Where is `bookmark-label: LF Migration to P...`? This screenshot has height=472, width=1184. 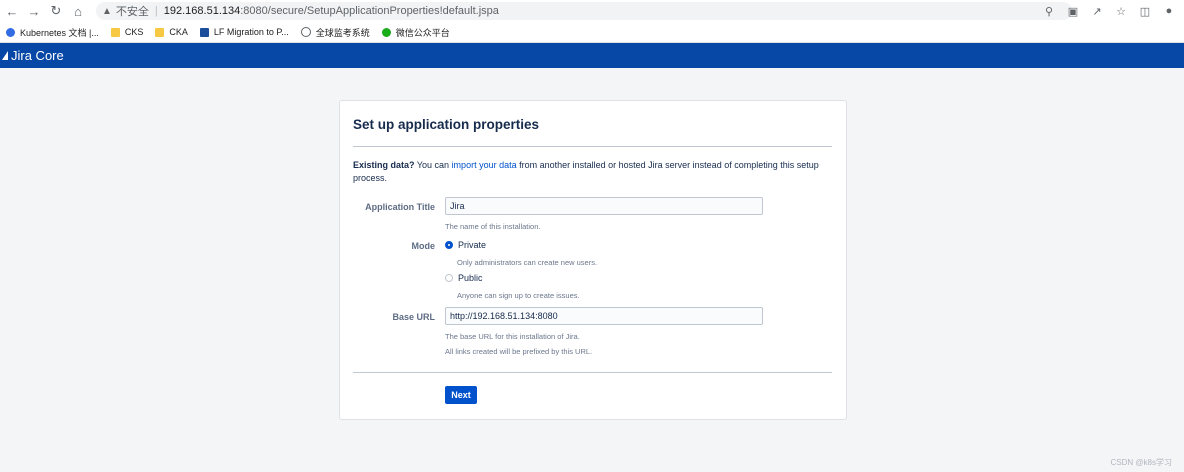 bookmark-label: LF Migration to P... is located at coordinates (251, 32).